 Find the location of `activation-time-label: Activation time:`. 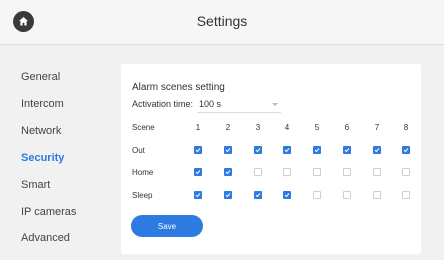

activation-time-label: Activation time: is located at coordinates (163, 104).